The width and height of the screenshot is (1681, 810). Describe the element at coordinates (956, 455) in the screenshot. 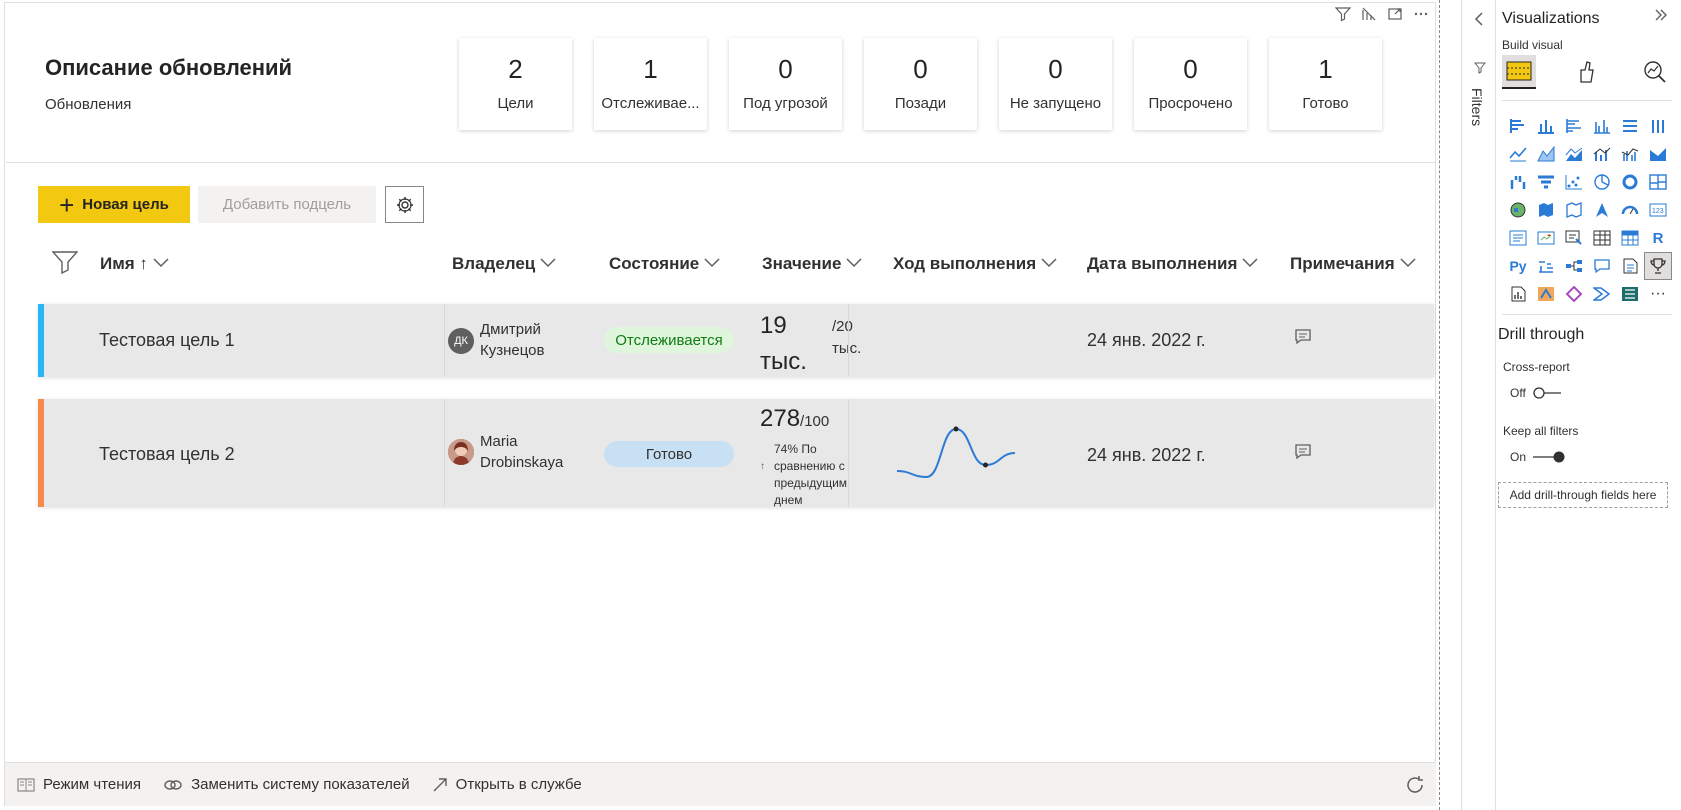

I see `progress-sparkline` at that location.